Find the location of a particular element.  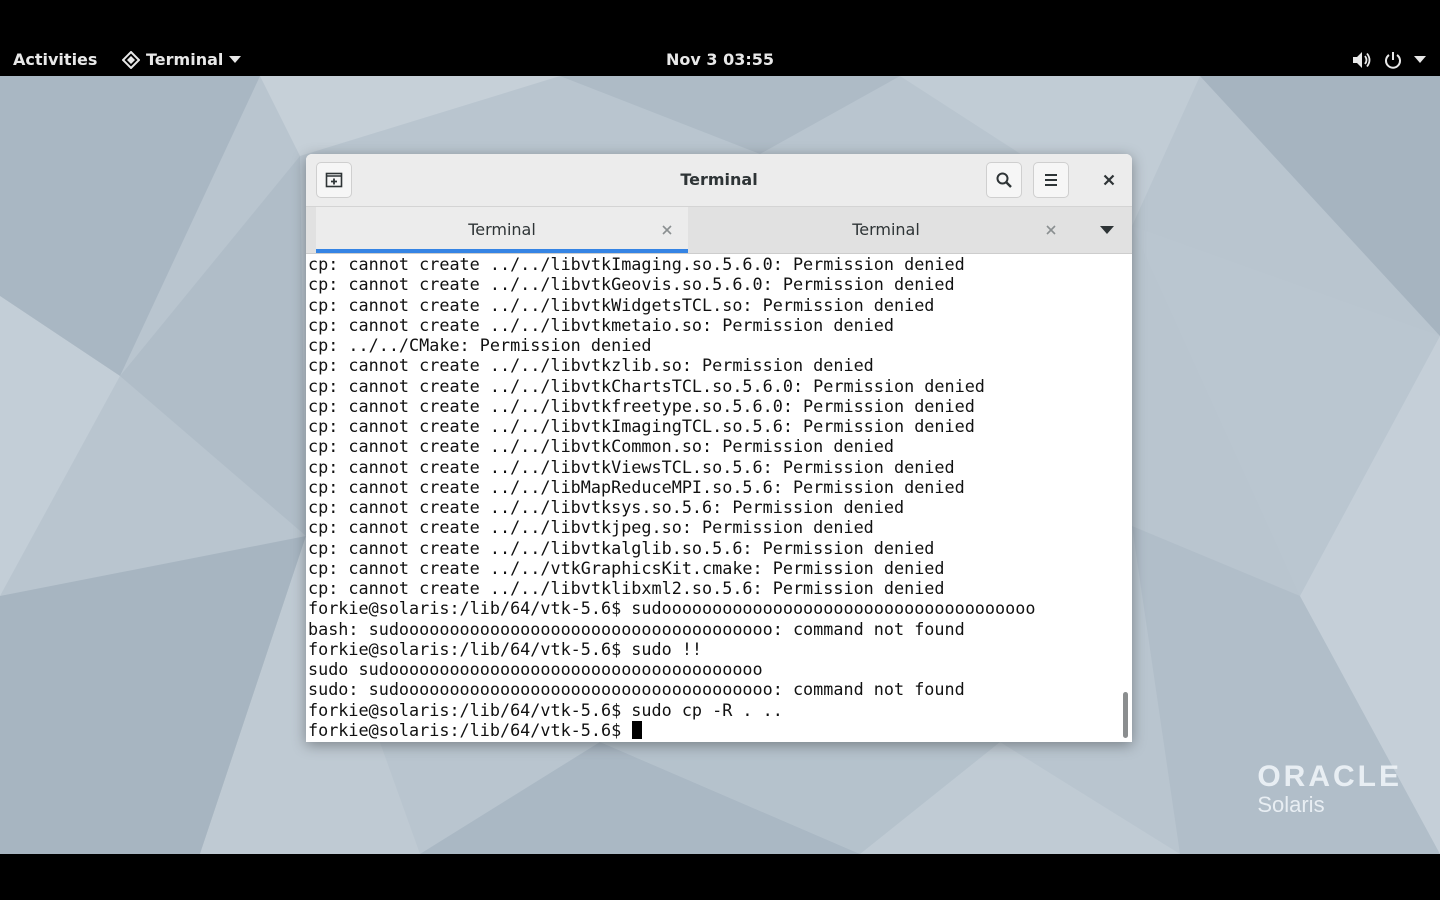

close-window-button is located at coordinates (1109, 180).